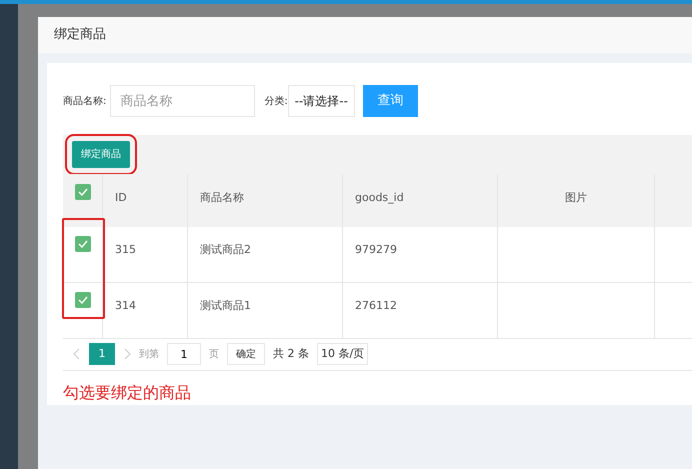  I want to click on category-select: --请选择--, so click(321, 101).